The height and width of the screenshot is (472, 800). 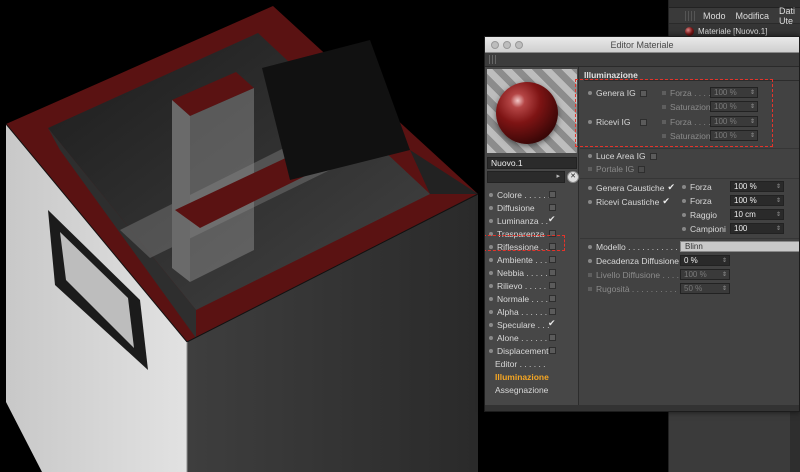 I want to click on channel-colore: Colore . . . . . ., so click(x=532, y=194).